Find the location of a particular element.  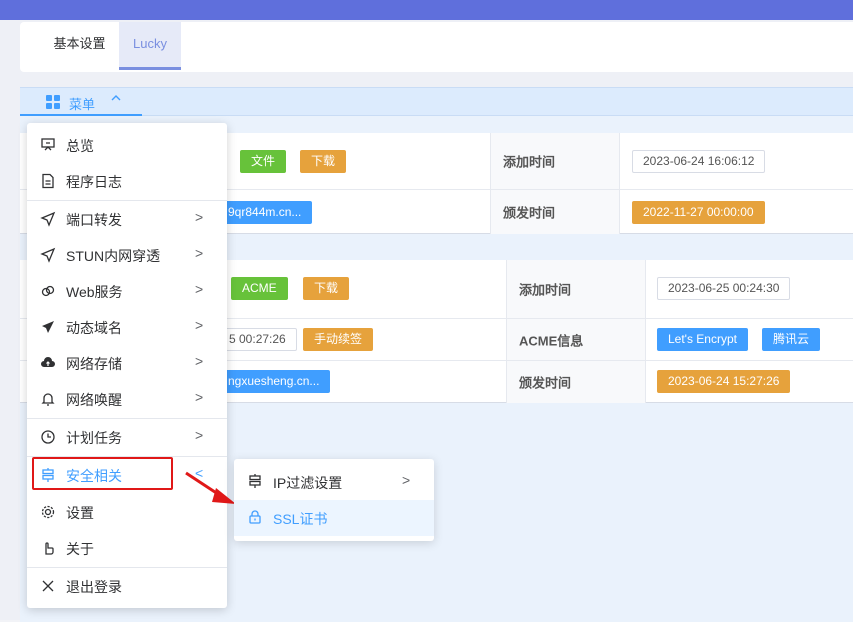

menu-item-label: 总览 is located at coordinates (80, 146).